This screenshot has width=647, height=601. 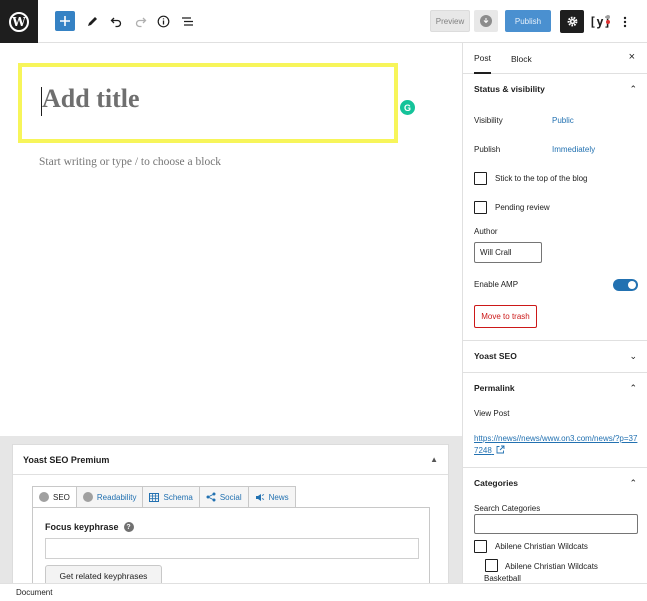 I want to click on visibility-link: Public, so click(x=563, y=120).